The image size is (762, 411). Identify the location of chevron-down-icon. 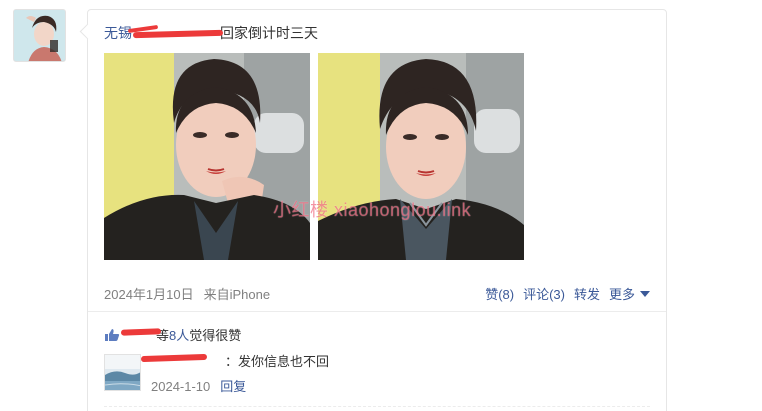
(645, 294).